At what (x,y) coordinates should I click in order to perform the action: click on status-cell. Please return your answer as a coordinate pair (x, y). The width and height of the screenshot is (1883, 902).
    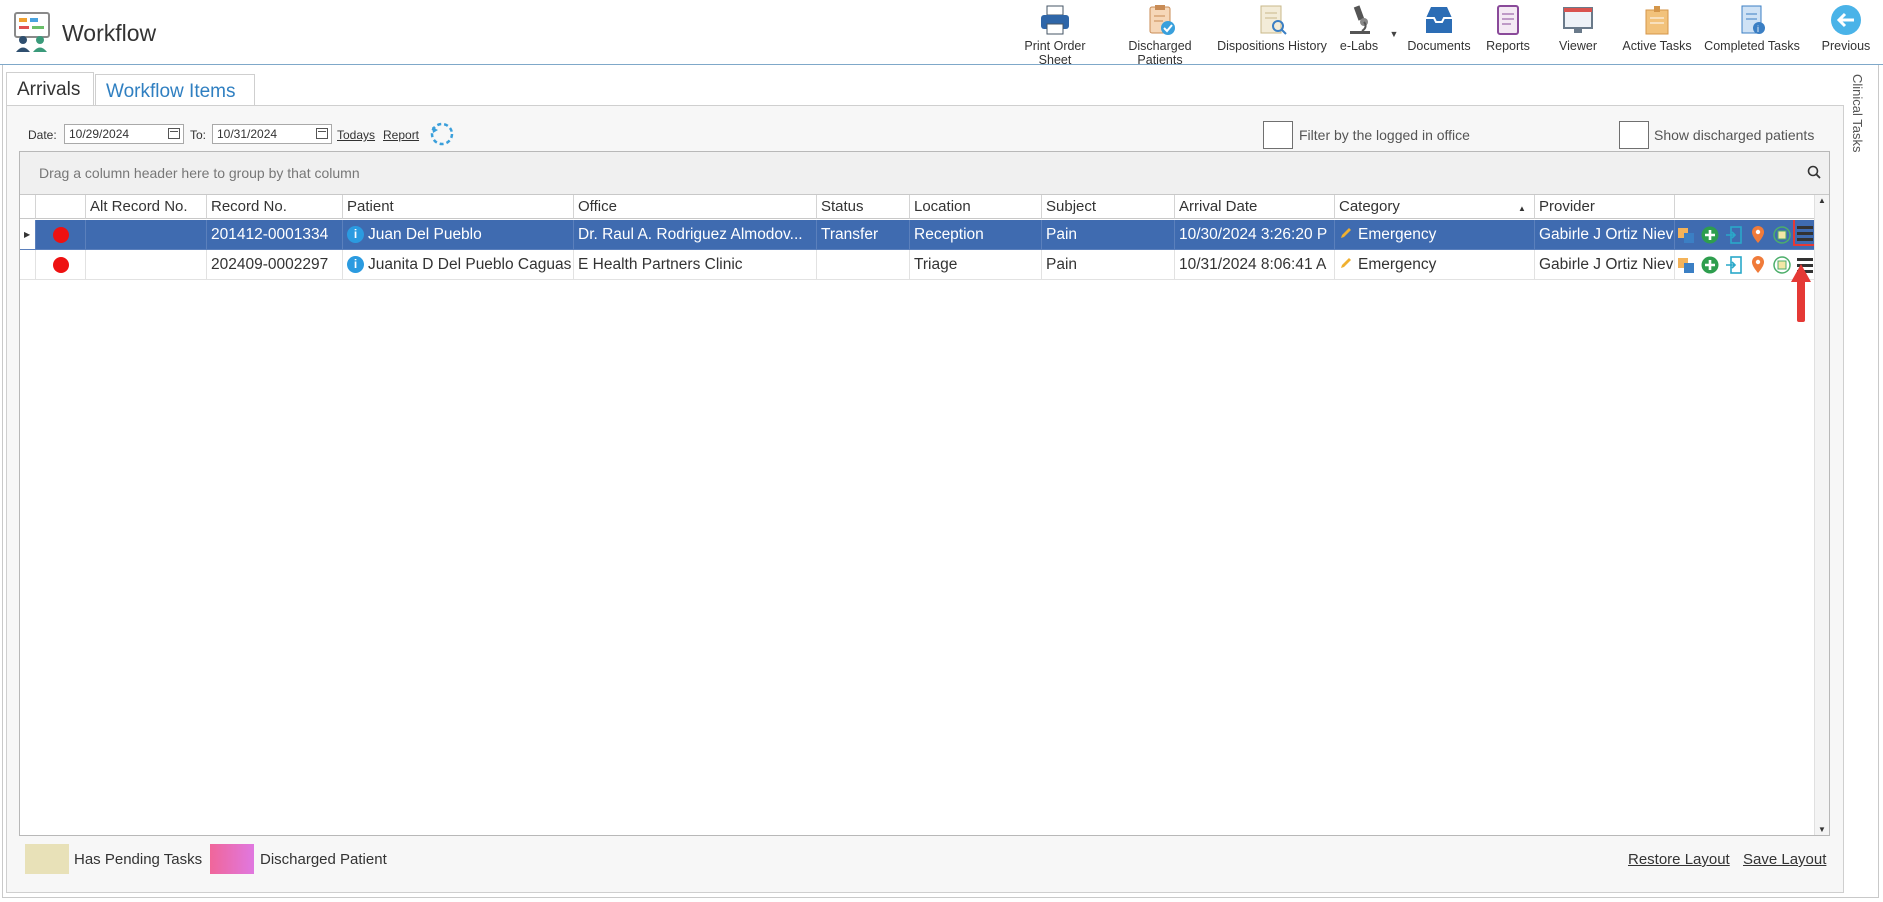
    Looking at the image, I should click on (863, 265).